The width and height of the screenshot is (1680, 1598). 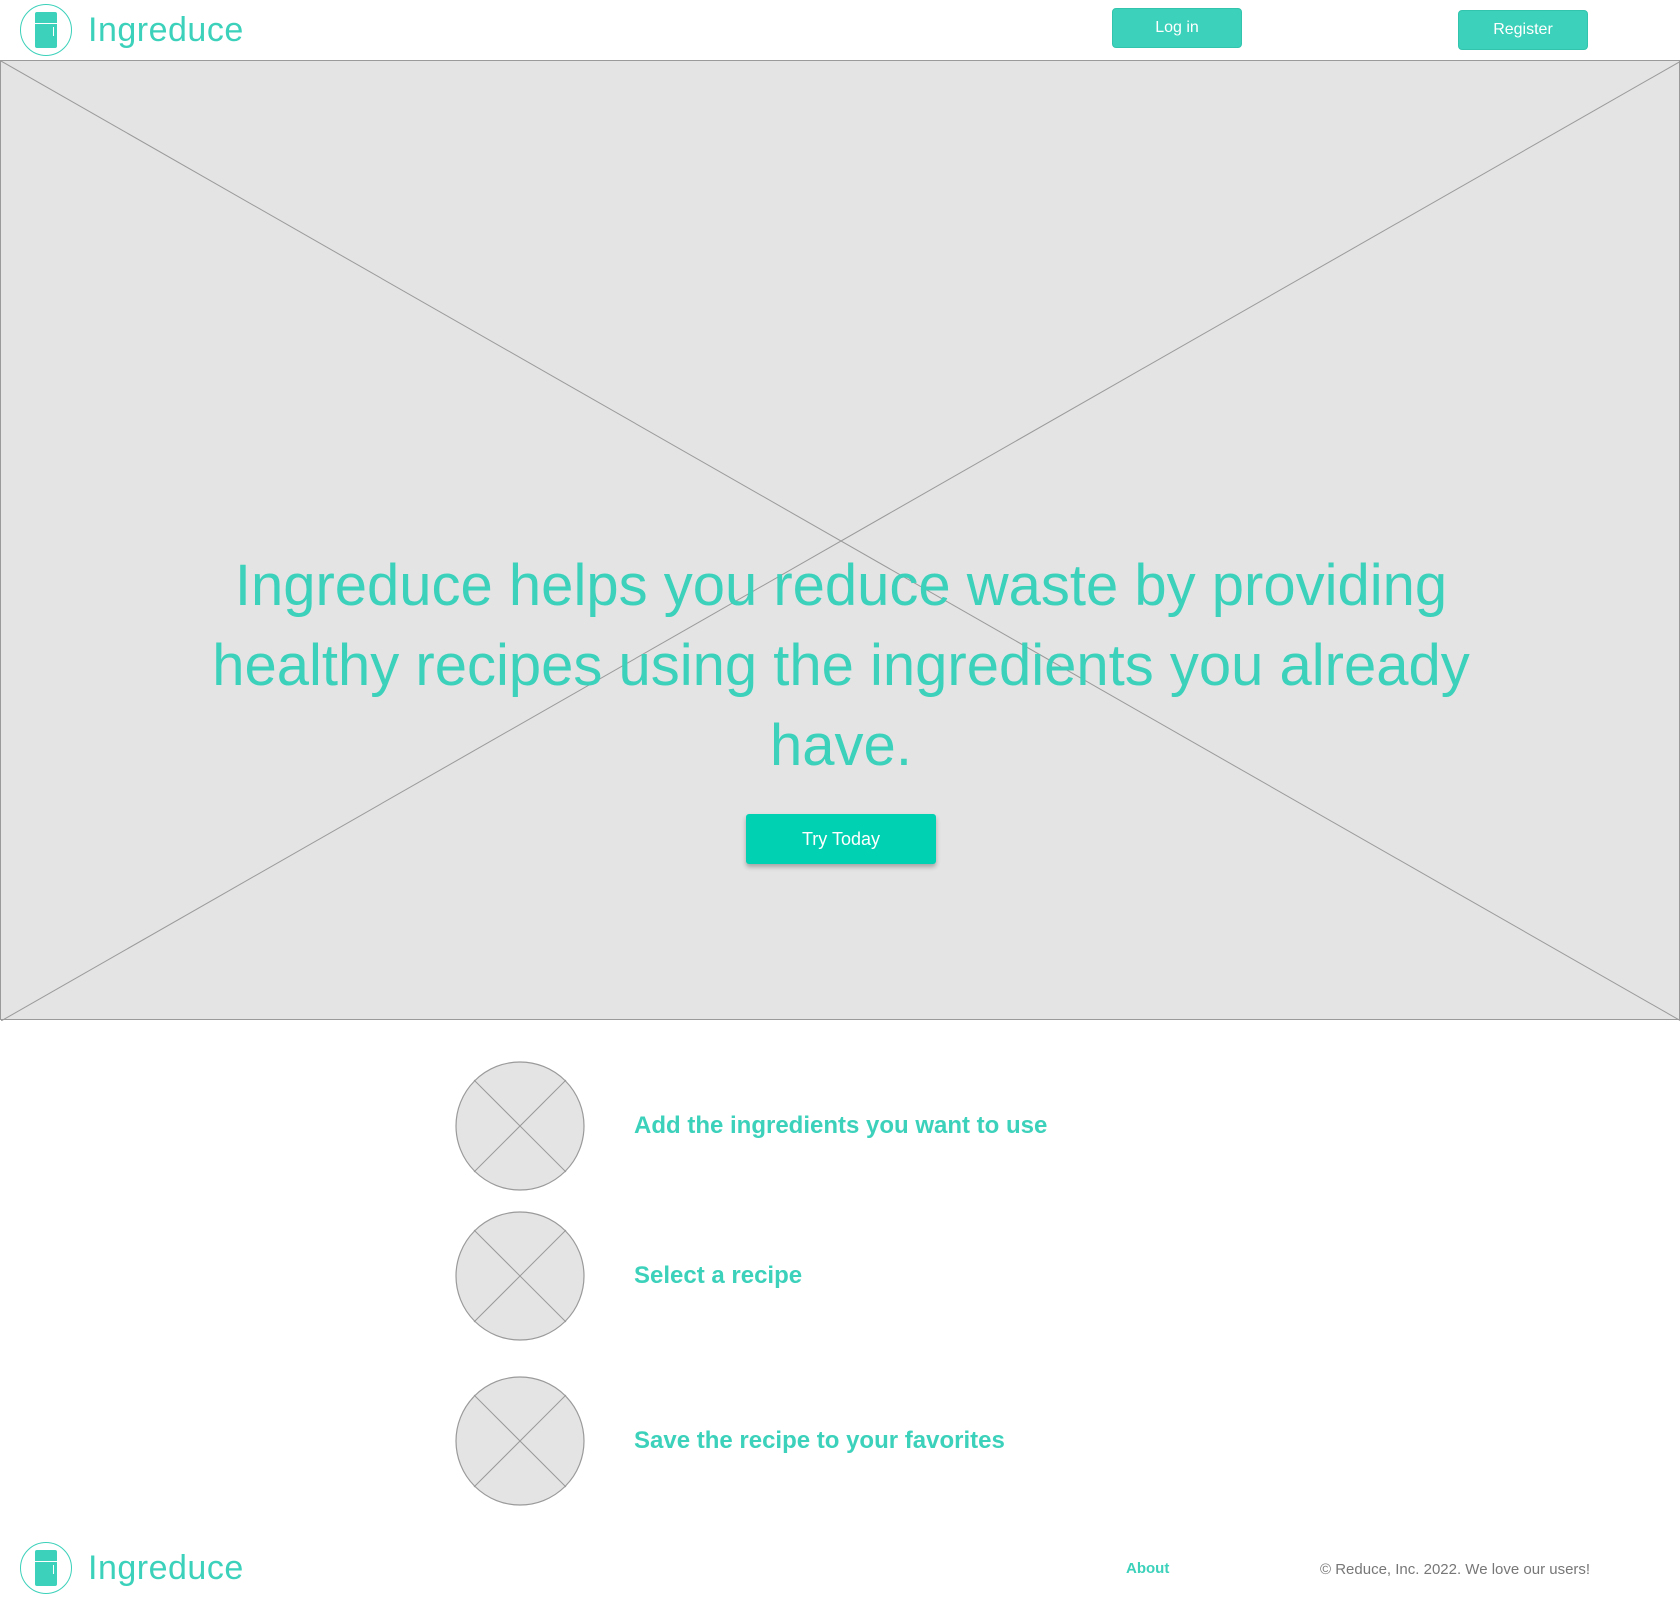 What do you see at coordinates (166, 30) in the screenshot?
I see `header-brand-name: Ingreduce` at bounding box center [166, 30].